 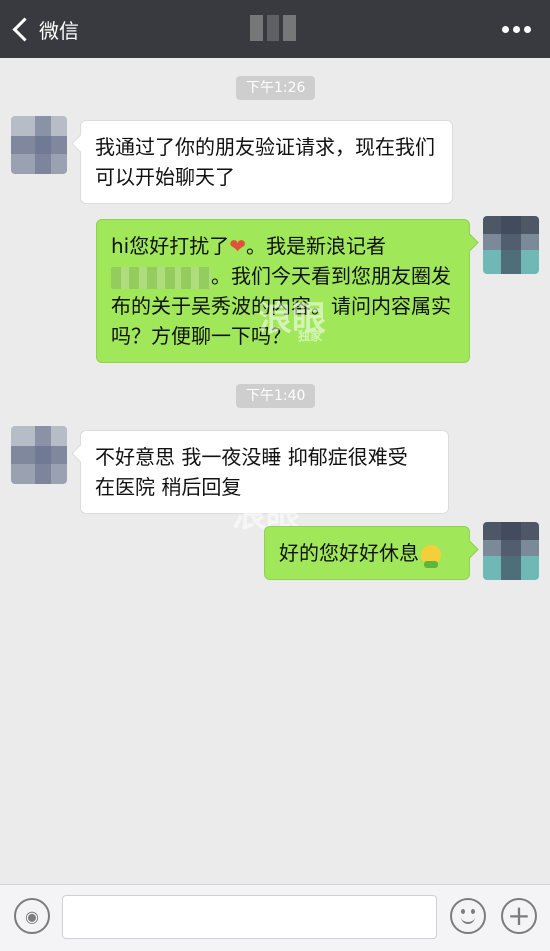 What do you see at coordinates (170, 246) in the screenshot?
I see `message-text: hi您好打扰了` at bounding box center [170, 246].